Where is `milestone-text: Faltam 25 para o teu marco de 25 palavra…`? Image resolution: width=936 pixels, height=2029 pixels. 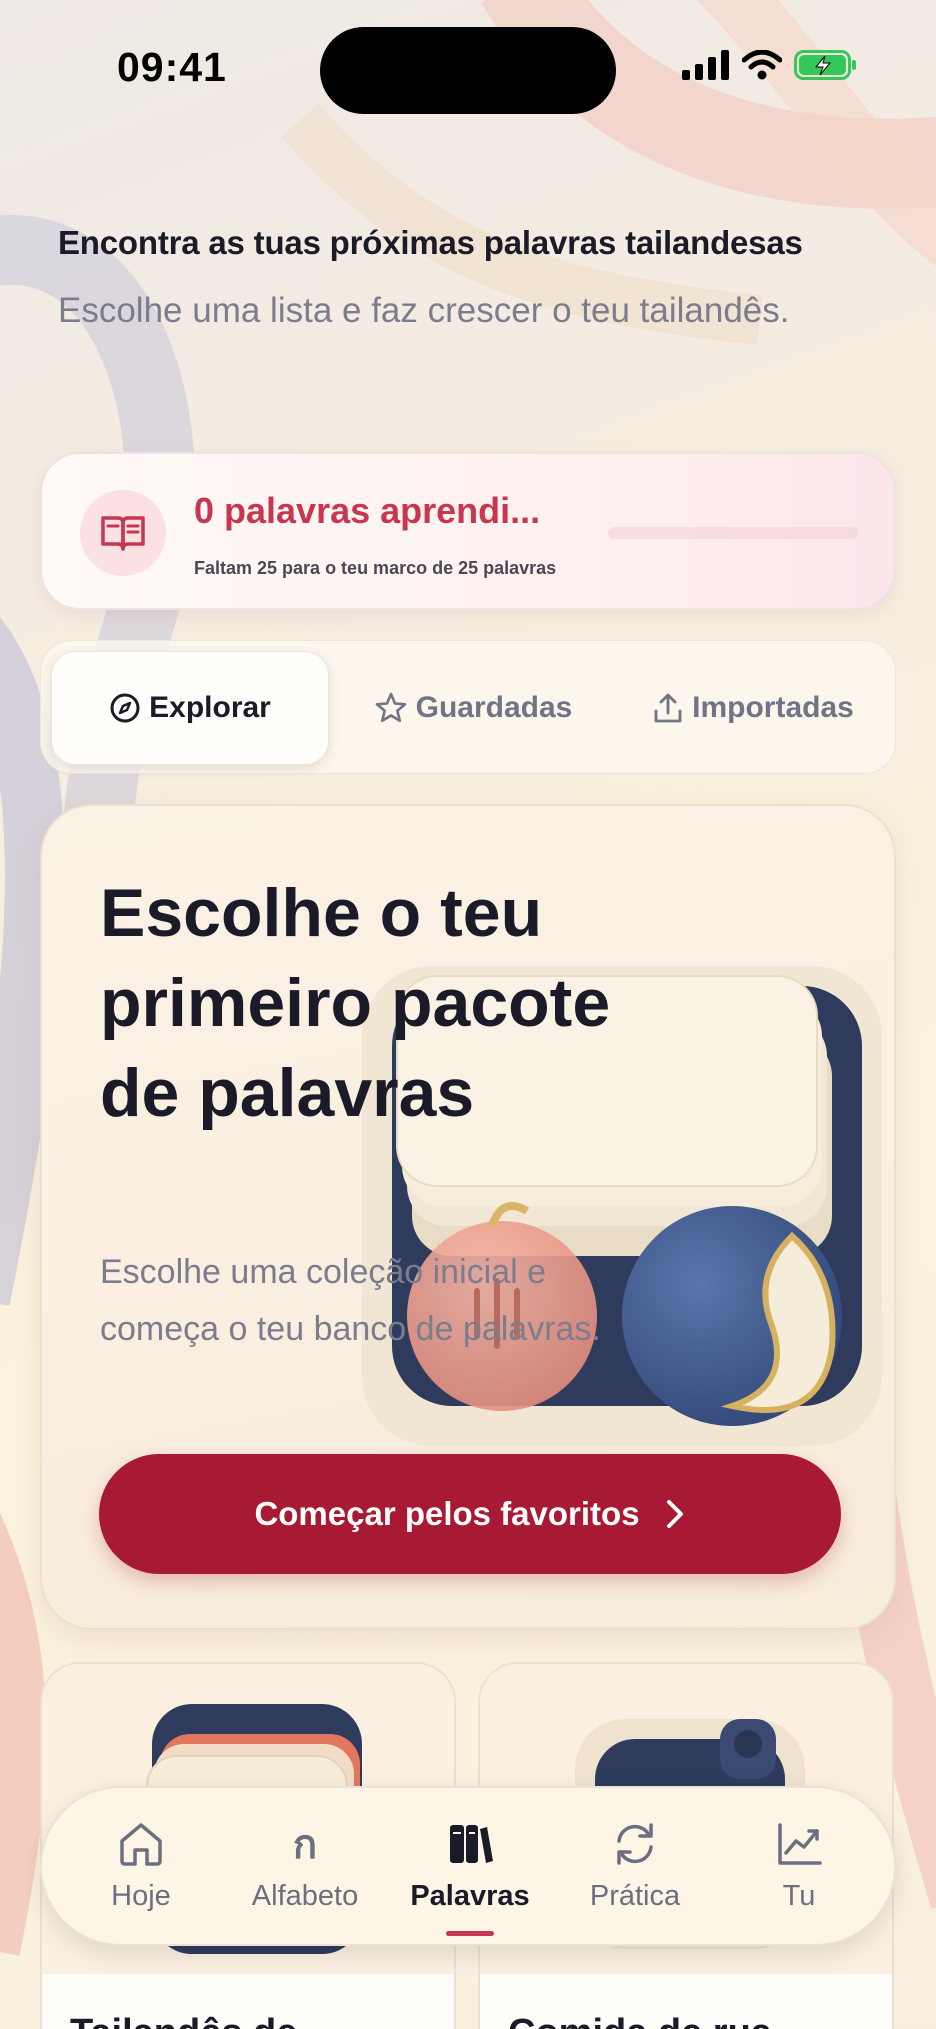 milestone-text: Faltam 25 para o teu marco de 25 palavra… is located at coordinates (375, 568).